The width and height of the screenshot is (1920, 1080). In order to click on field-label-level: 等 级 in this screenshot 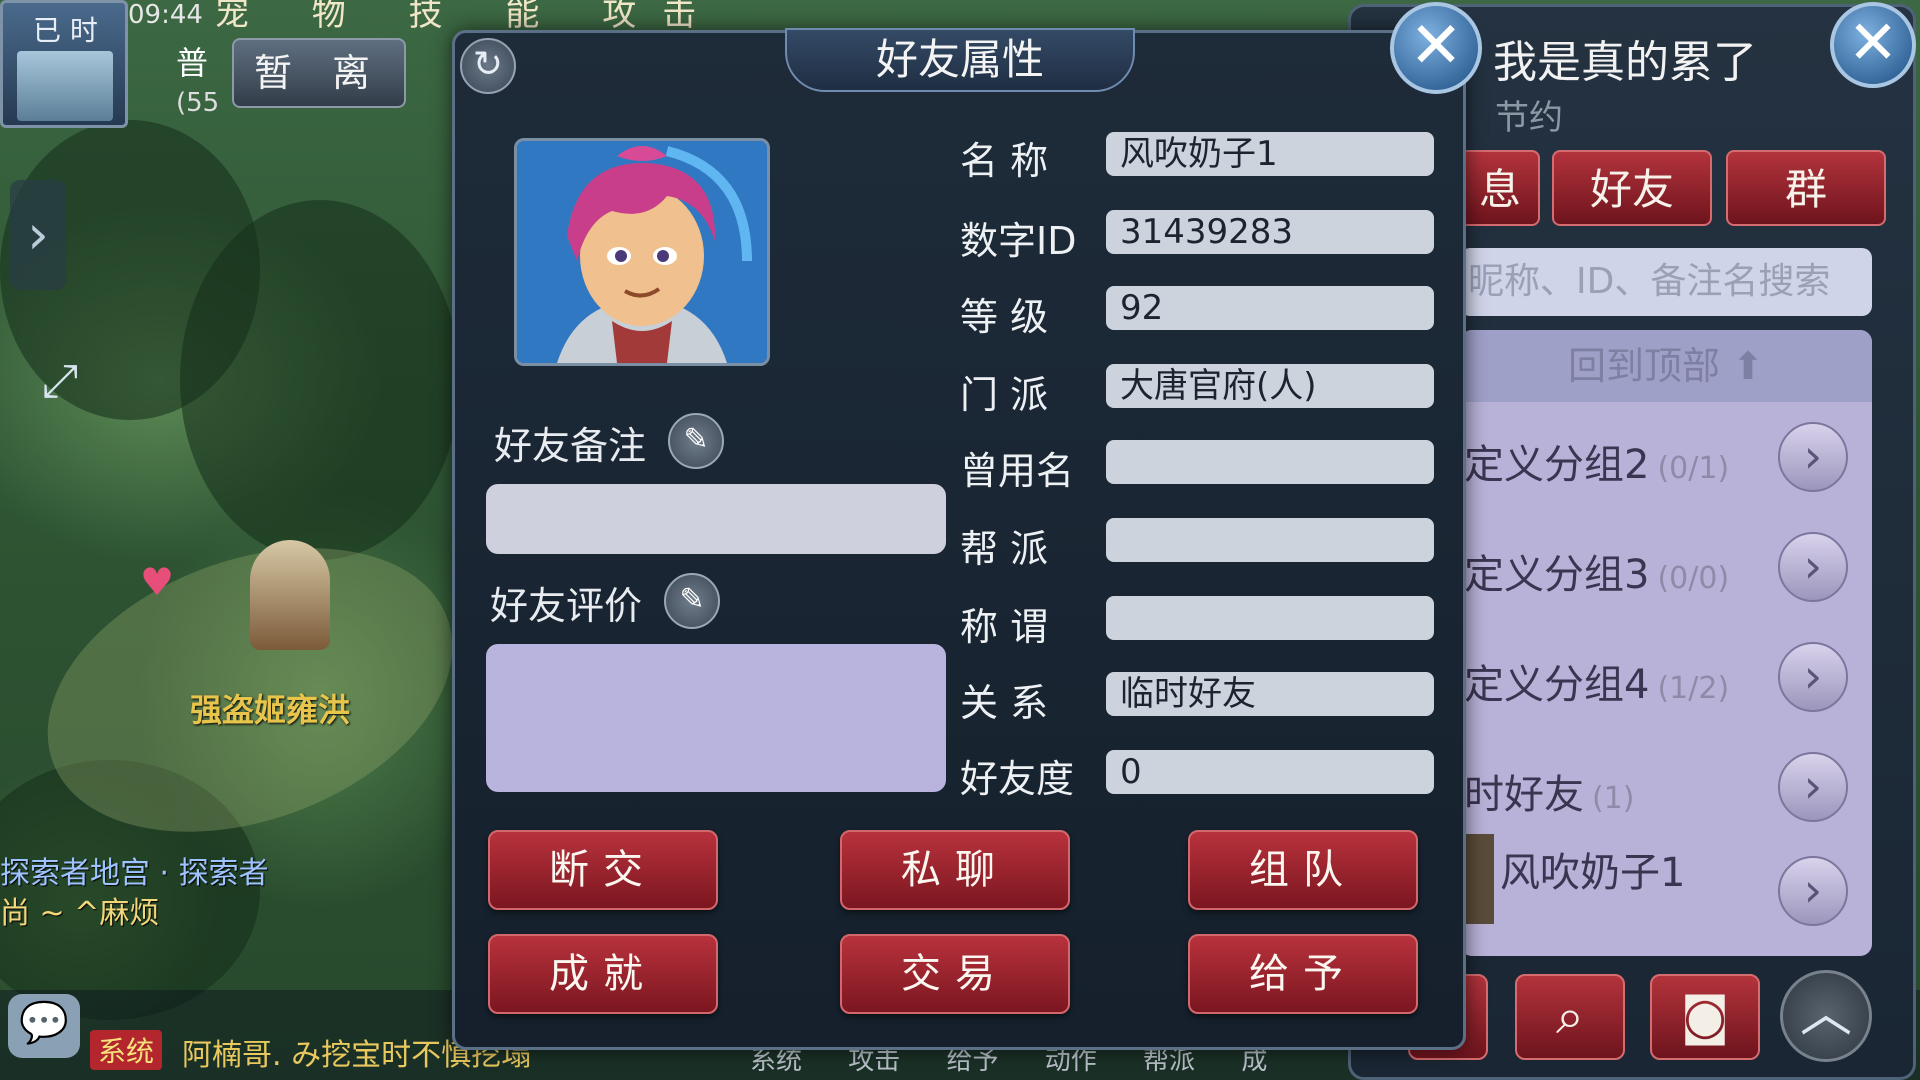, I will do `click(1004, 317)`.